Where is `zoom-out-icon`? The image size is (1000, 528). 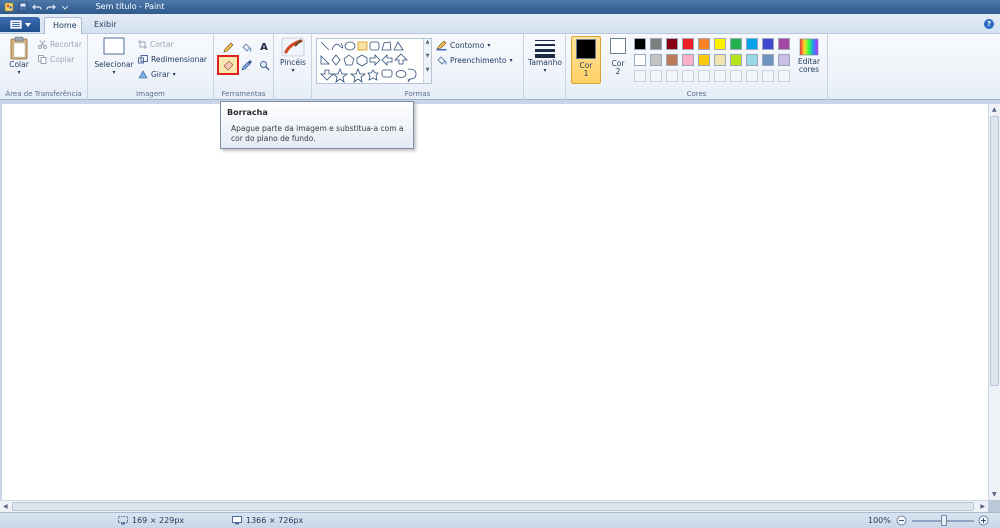 zoom-out-icon is located at coordinates (901, 520).